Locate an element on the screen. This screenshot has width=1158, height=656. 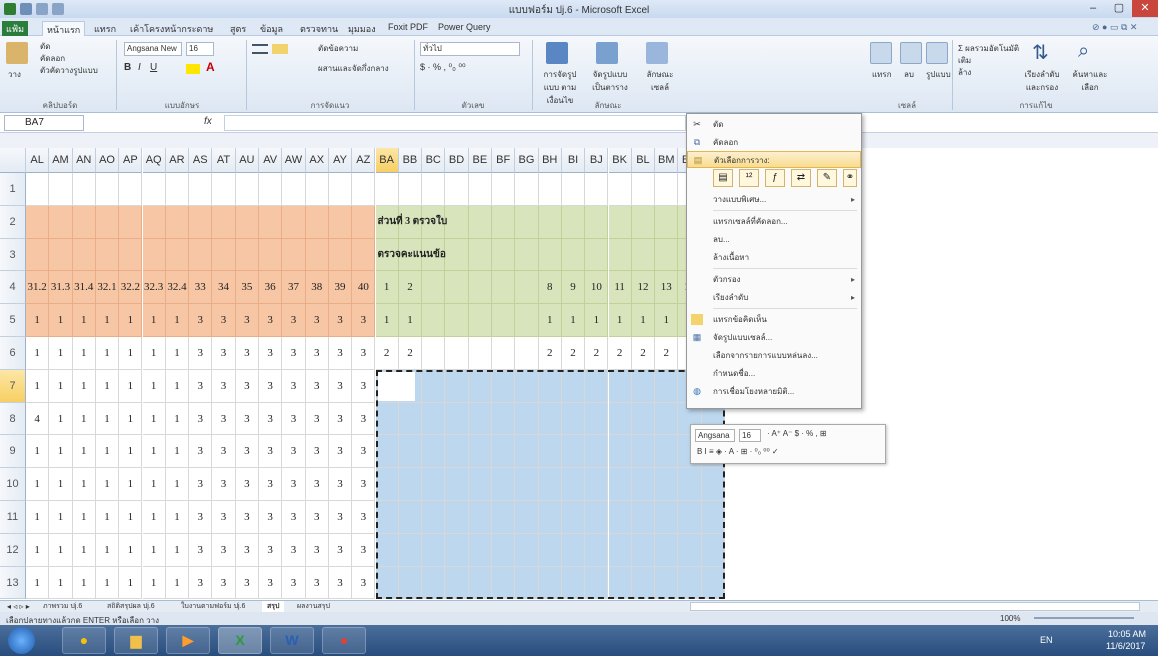
cell-bg2 is located at coordinates (527, 222).